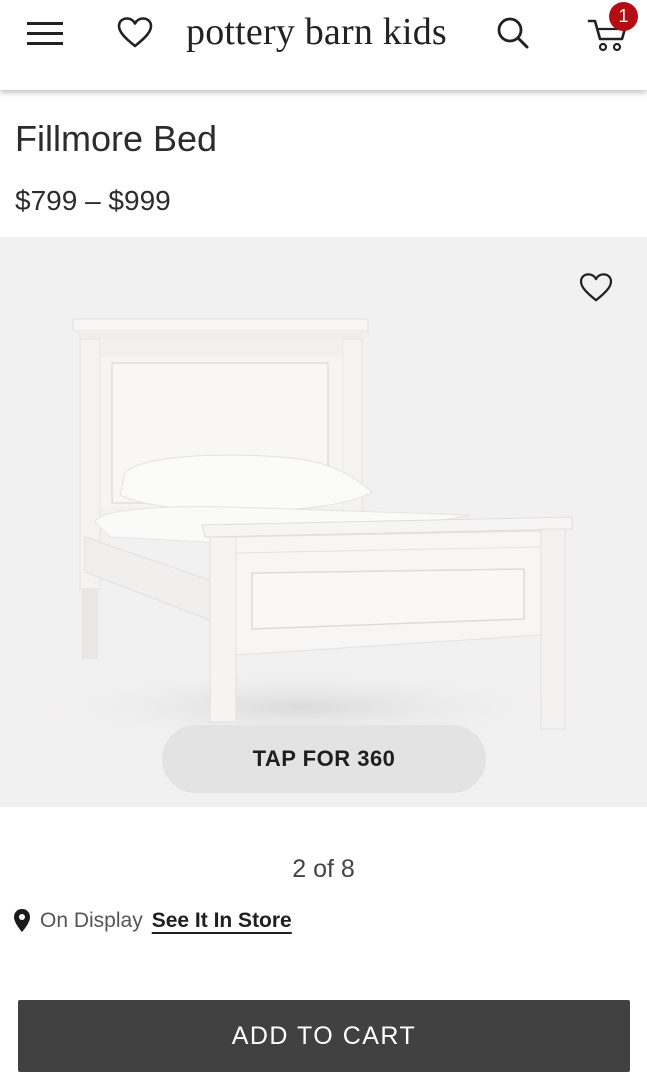 This screenshot has height=1080, width=647. I want to click on hamburger-menu-icon, so click(45, 33).